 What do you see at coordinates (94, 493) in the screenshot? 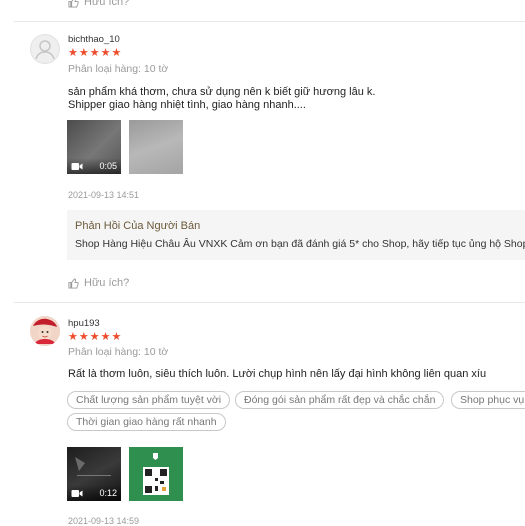
I see `video-overlay: 0:12` at bounding box center [94, 493].